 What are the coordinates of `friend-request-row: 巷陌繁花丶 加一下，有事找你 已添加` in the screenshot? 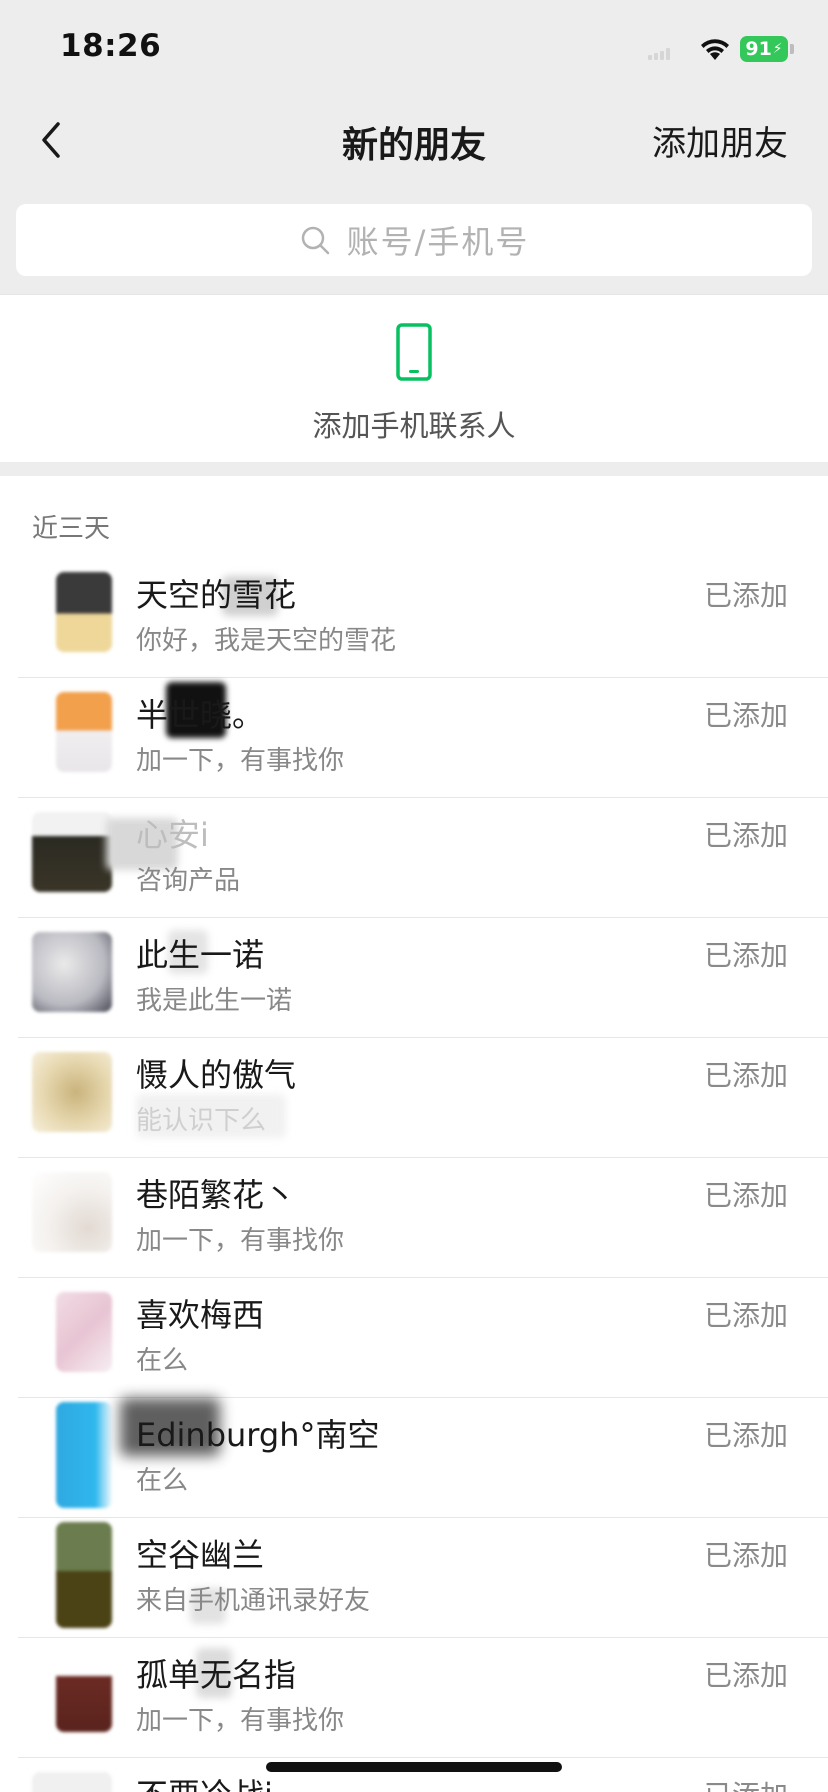 It's located at (414, 1218).